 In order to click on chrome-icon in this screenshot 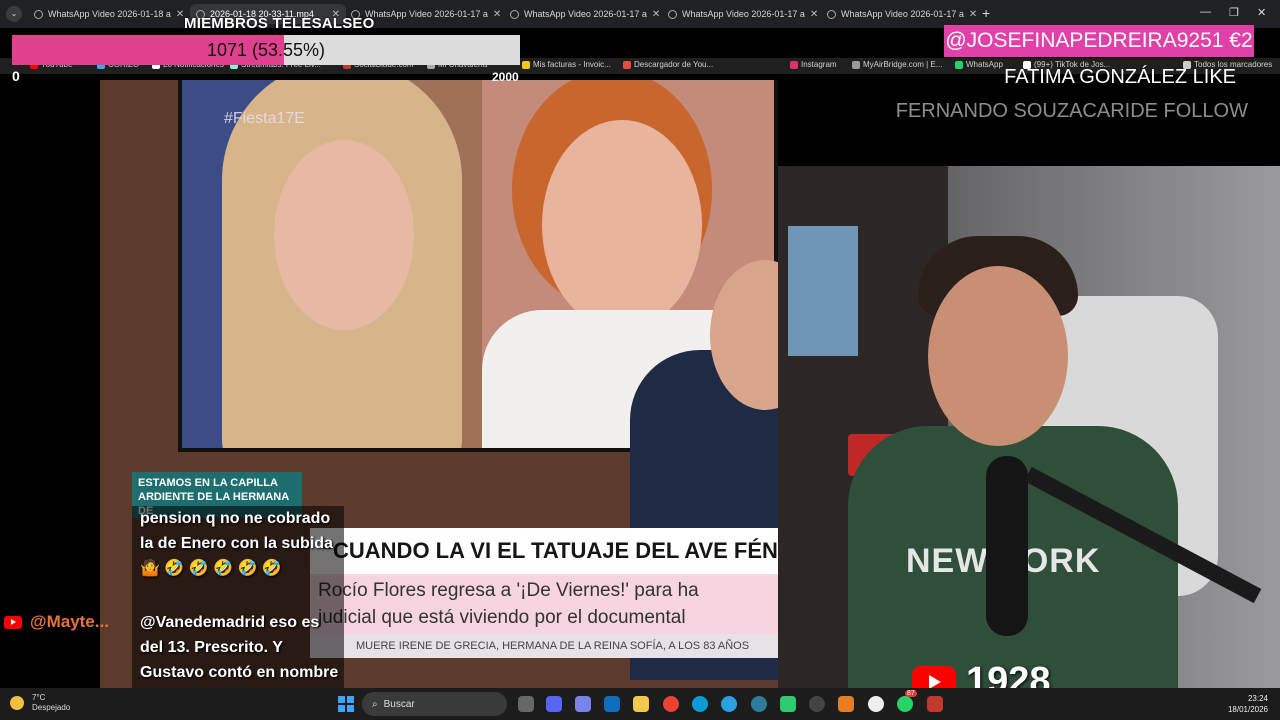, I will do `click(671, 704)`.